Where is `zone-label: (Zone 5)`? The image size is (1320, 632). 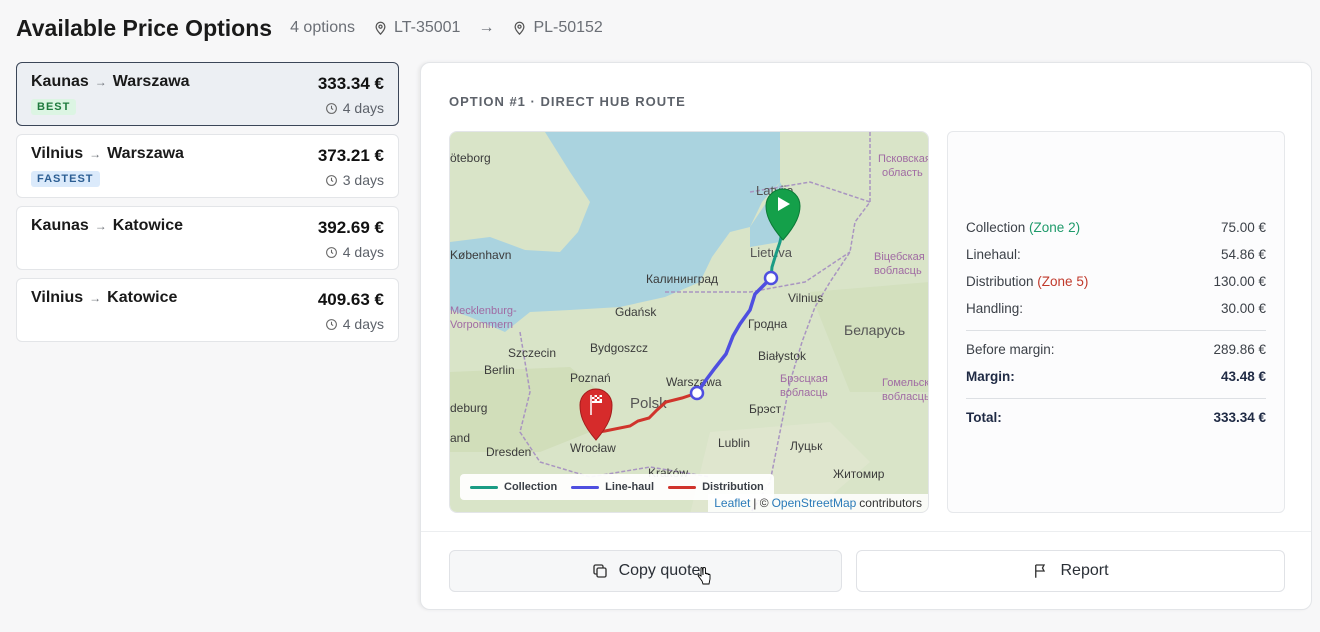 zone-label: (Zone 5) is located at coordinates (1063, 281).